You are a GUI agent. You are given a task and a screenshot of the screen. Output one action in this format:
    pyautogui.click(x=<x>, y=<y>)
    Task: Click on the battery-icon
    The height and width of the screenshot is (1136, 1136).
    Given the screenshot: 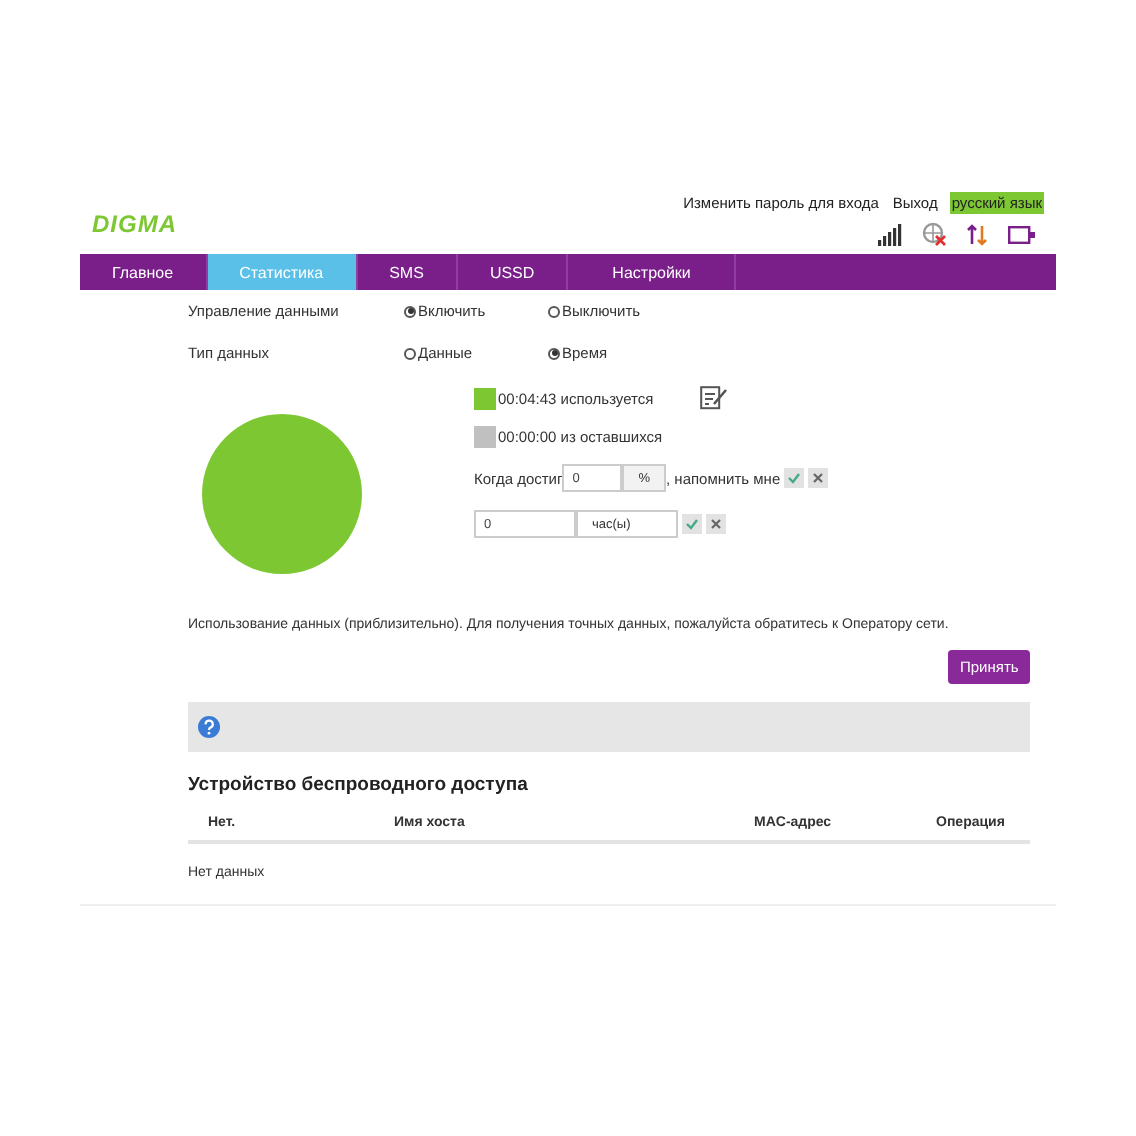 What is the action you would take?
    pyautogui.click(x=1022, y=234)
    